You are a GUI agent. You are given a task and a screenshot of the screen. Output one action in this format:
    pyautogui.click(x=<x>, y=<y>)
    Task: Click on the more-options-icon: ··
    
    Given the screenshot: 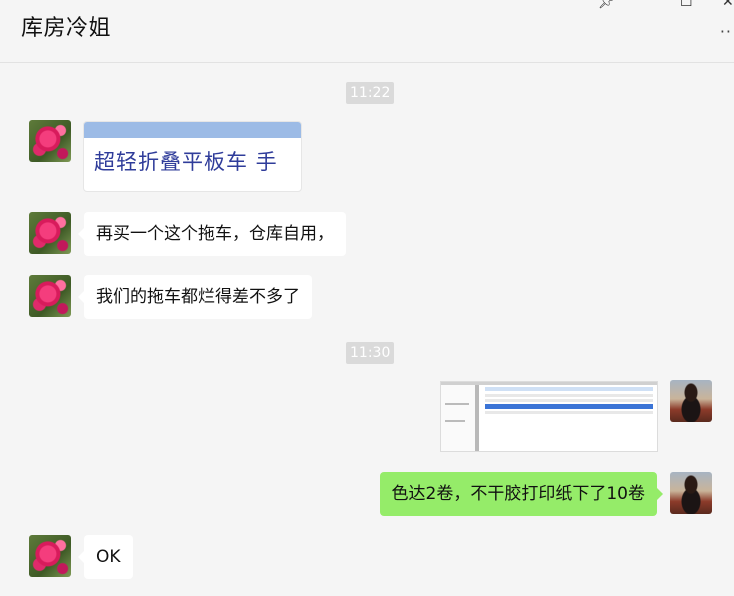 What is the action you would take?
    pyautogui.click(x=726, y=31)
    